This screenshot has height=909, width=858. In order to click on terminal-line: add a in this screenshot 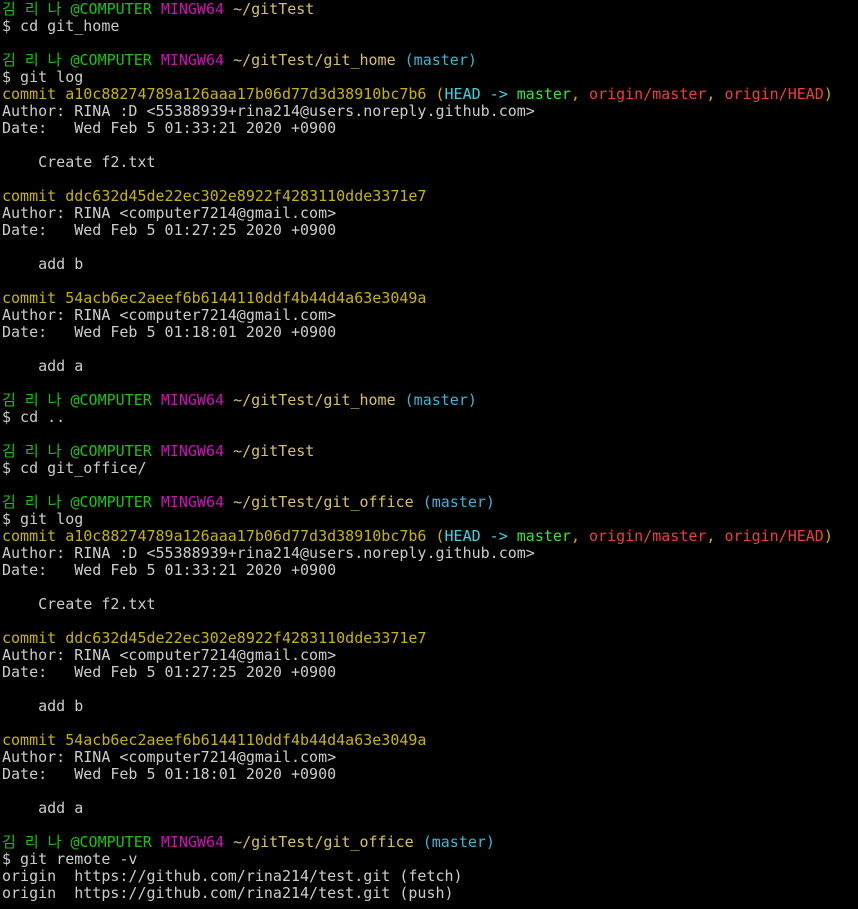, I will do `click(430, 808)`.